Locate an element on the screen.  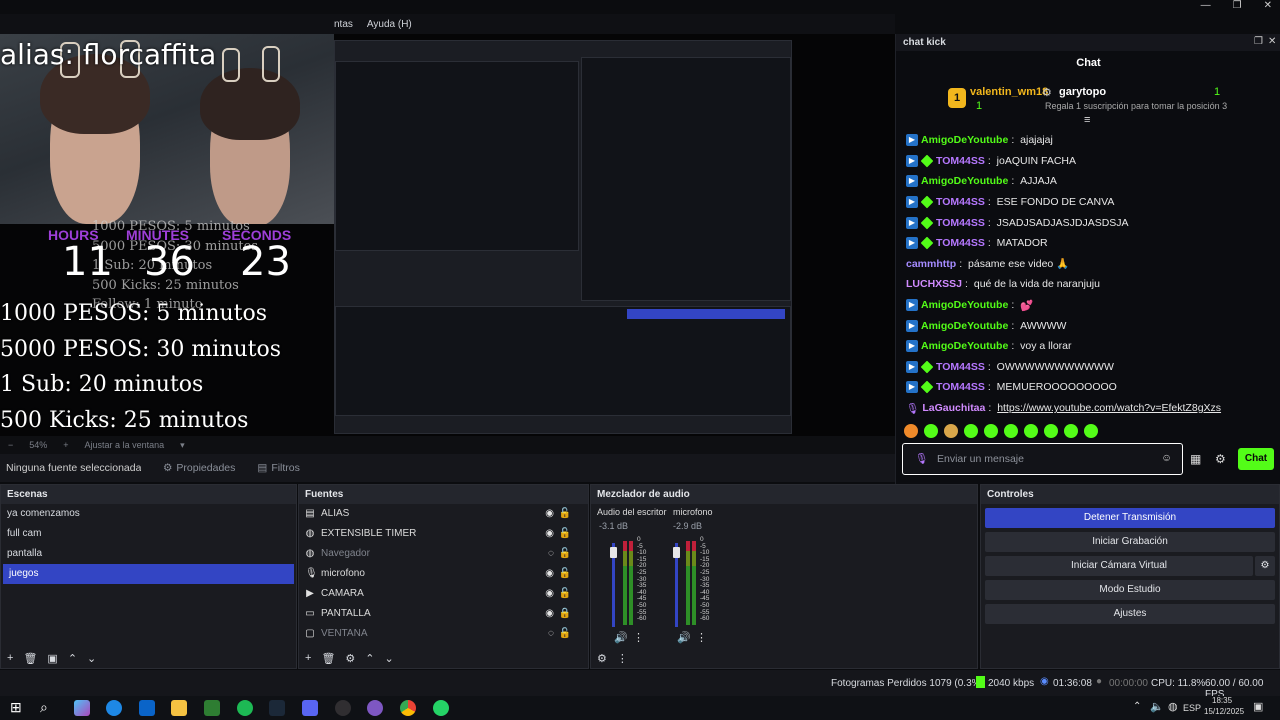
folder-icon is located at coordinates (179, 708).